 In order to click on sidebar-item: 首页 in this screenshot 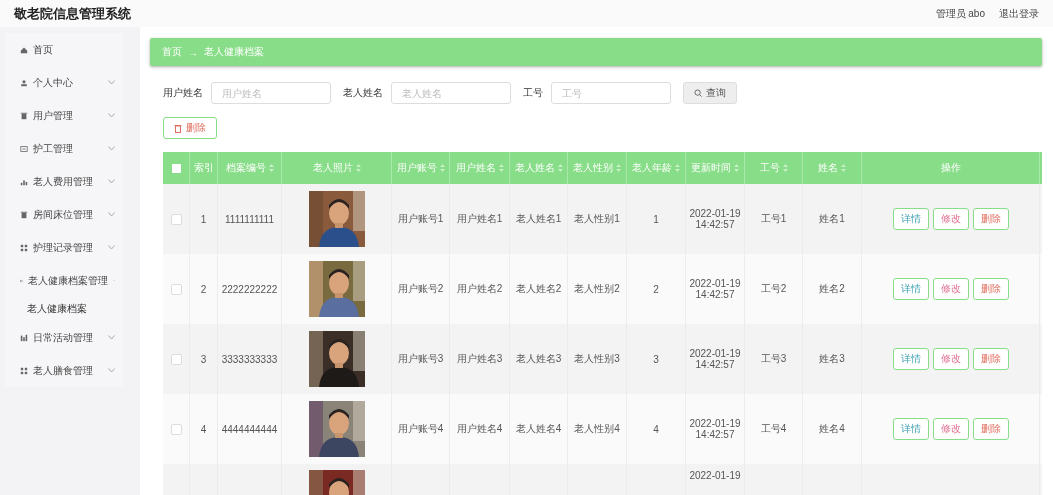, I will do `click(64, 49)`.